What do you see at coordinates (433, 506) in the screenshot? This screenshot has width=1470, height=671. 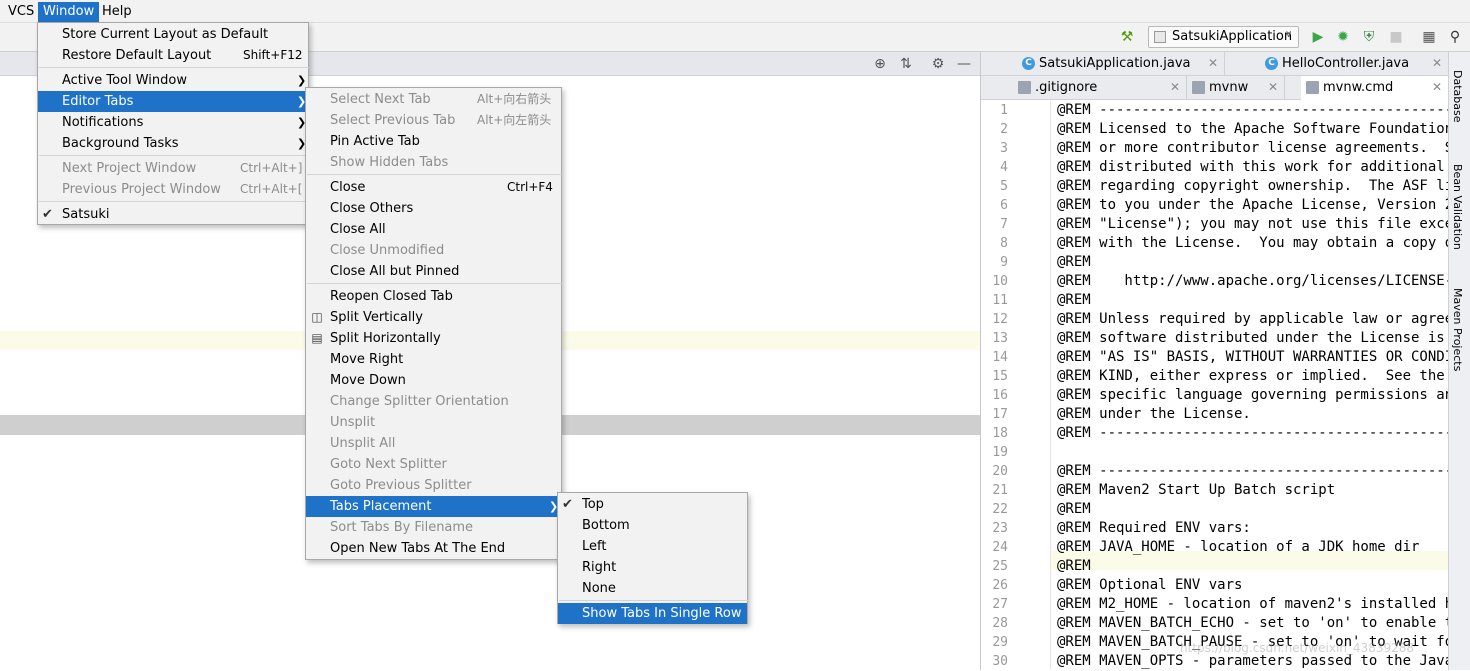 I see `menu-item-tabs-placement: Tabs Placement ❯` at bounding box center [433, 506].